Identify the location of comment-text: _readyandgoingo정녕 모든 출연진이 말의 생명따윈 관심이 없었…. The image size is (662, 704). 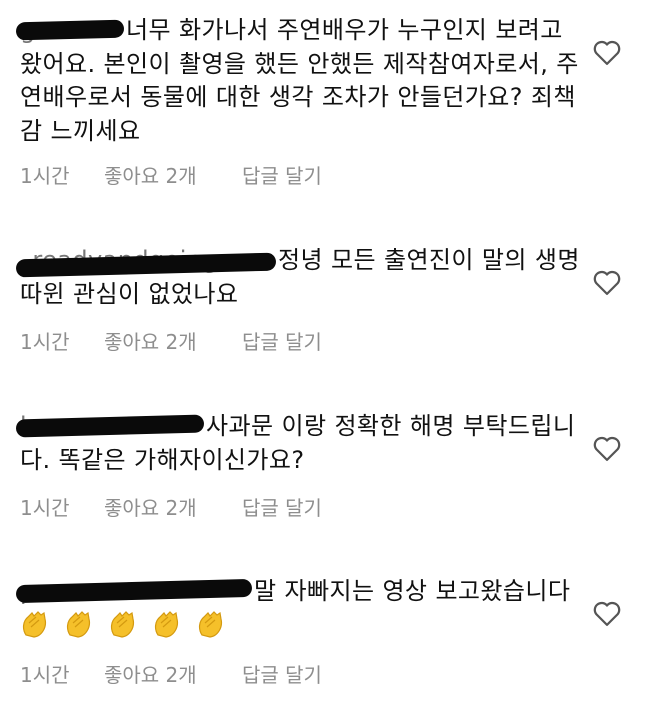
(297, 277).